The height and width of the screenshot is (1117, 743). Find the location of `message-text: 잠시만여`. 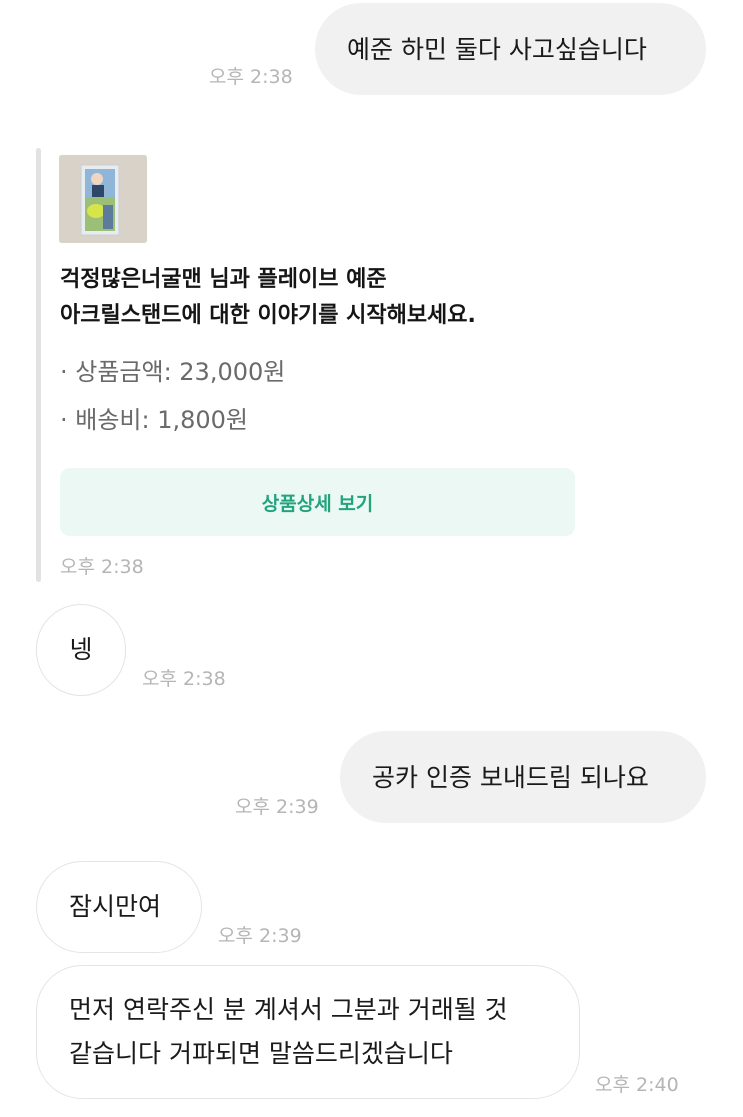

message-text: 잠시만여 is located at coordinates (115, 906).